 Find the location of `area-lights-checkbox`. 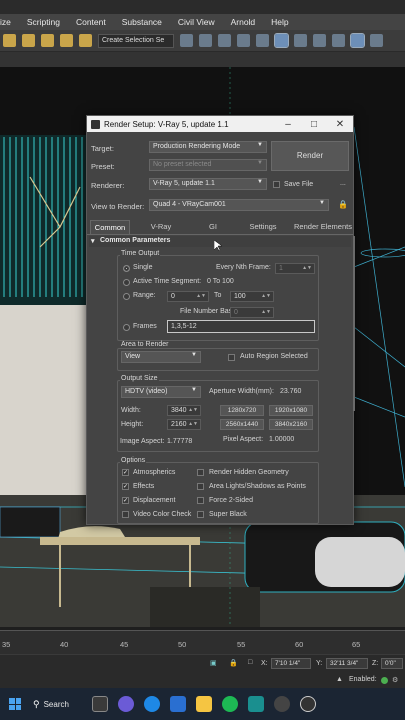

area-lights-checkbox is located at coordinates (200, 486).